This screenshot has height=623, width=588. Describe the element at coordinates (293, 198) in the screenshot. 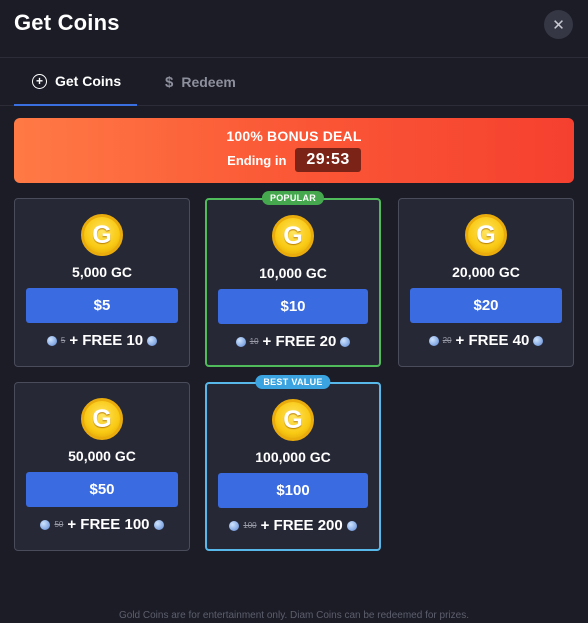

I see `popular-badge: POPULAR` at that location.